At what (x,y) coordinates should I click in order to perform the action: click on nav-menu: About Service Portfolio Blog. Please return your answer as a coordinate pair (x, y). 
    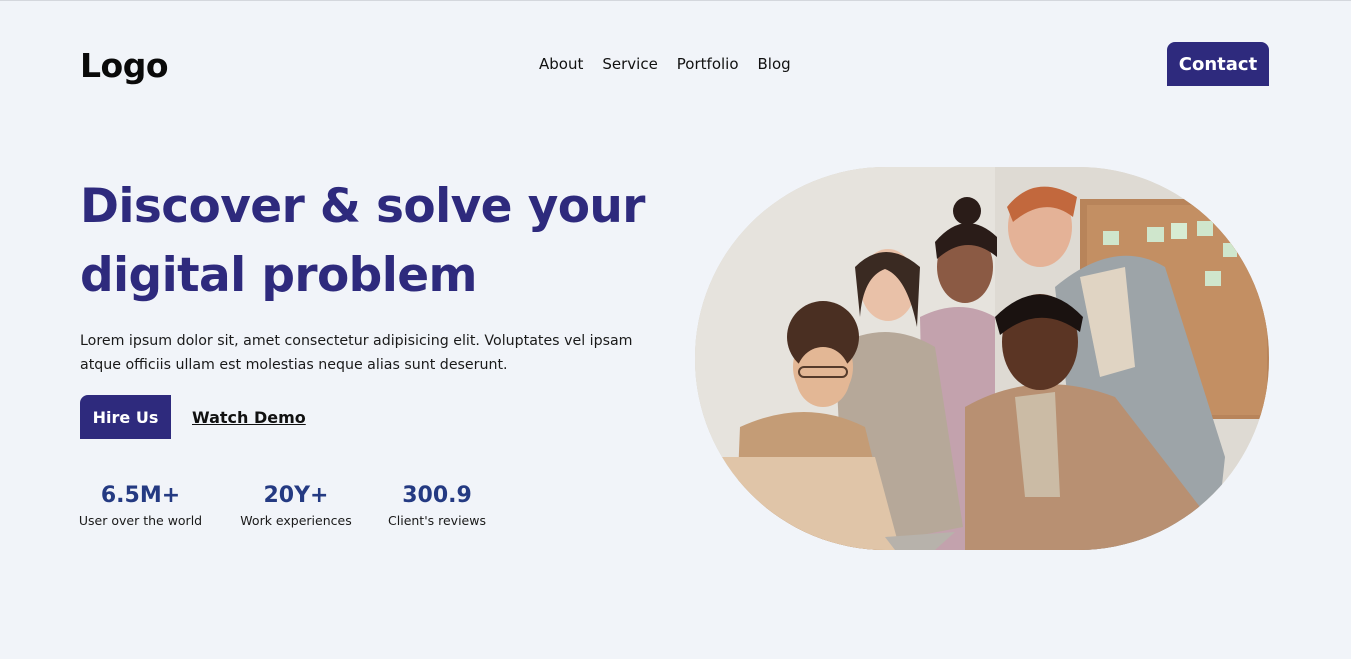
    Looking at the image, I should click on (665, 64).